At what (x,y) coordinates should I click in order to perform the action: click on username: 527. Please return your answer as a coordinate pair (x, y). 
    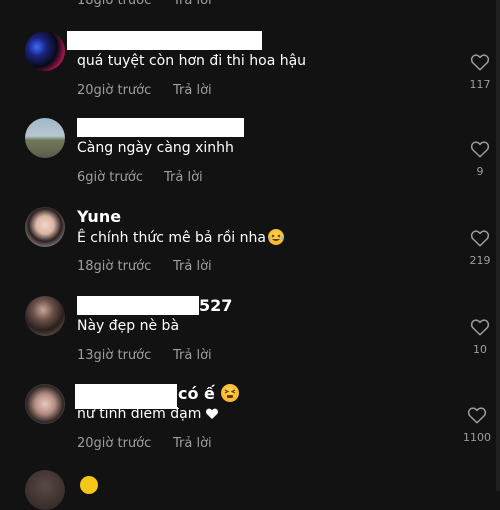
    Looking at the image, I should click on (215, 305).